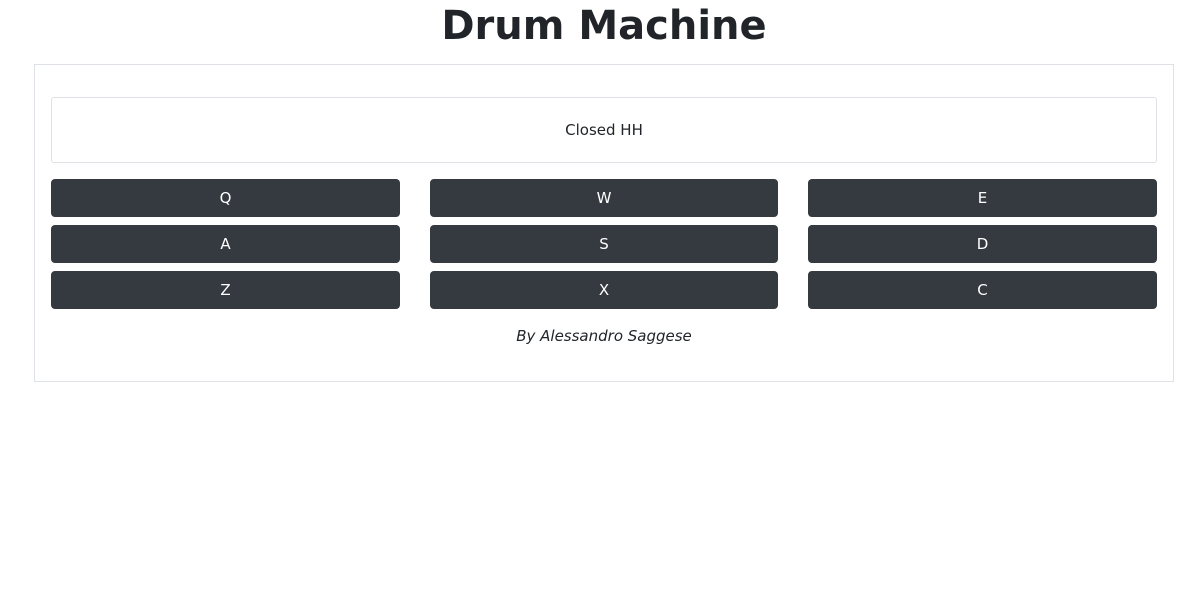  Describe the element at coordinates (982, 198) in the screenshot. I see `drum-pad-e: E` at that location.